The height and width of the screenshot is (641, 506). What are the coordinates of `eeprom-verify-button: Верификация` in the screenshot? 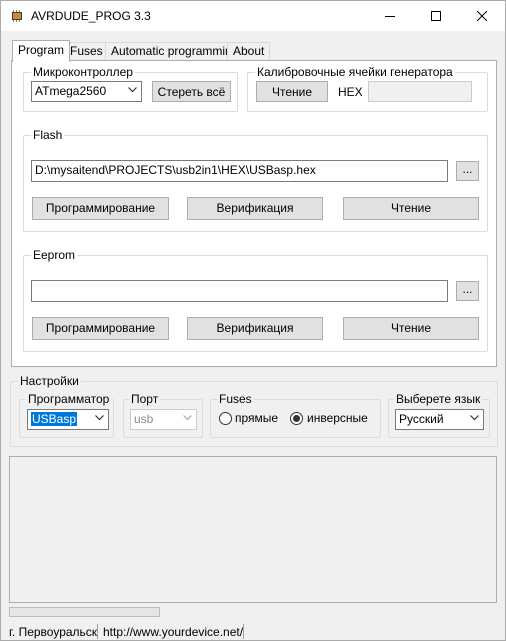 It's located at (255, 328).